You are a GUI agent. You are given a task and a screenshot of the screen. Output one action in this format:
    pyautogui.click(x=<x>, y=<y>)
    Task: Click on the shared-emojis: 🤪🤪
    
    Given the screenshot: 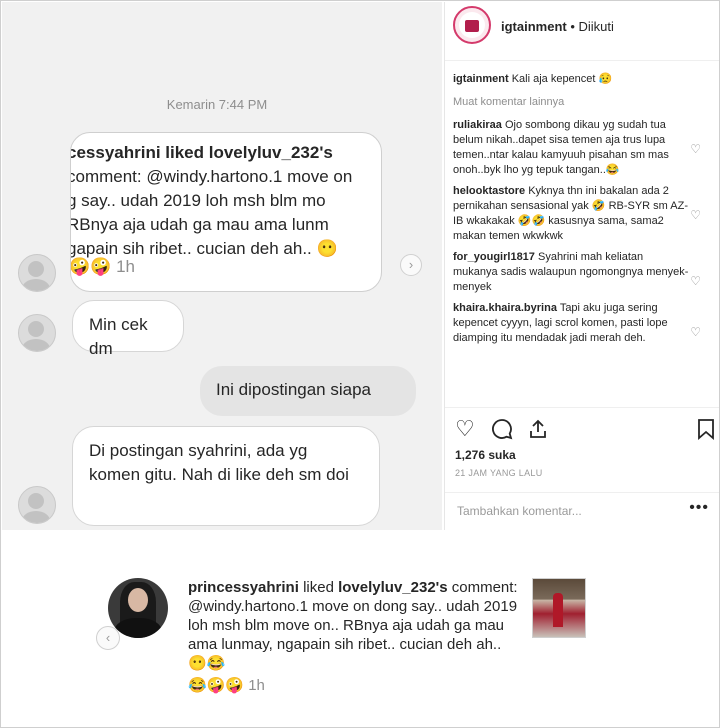 What is the action you would take?
    pyautogui.click(x=91, y=266)
    